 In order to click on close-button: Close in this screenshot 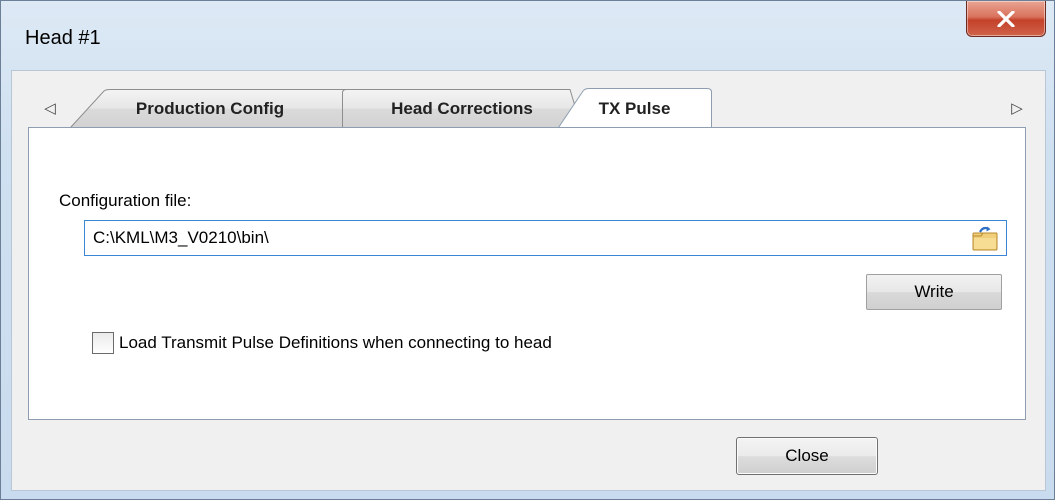, I will do `click(807, 456)`.